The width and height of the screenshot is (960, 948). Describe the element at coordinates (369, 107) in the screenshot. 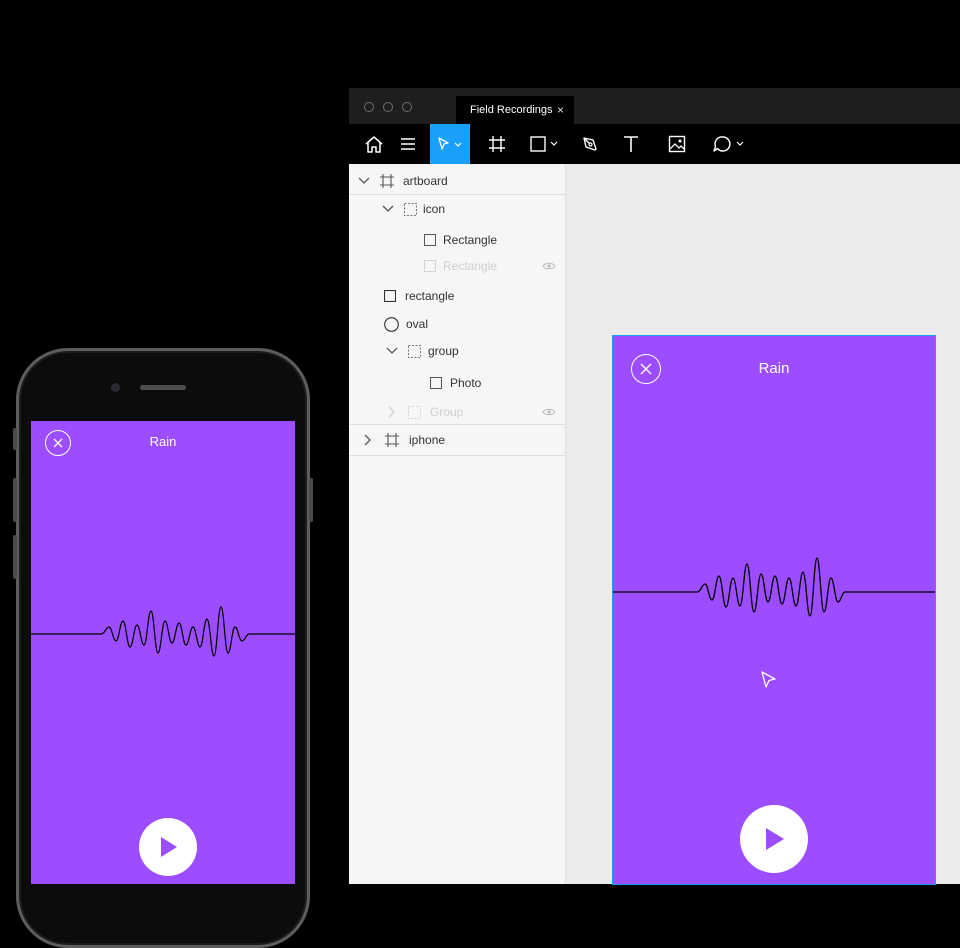

I see `window-close-dot` at that location.